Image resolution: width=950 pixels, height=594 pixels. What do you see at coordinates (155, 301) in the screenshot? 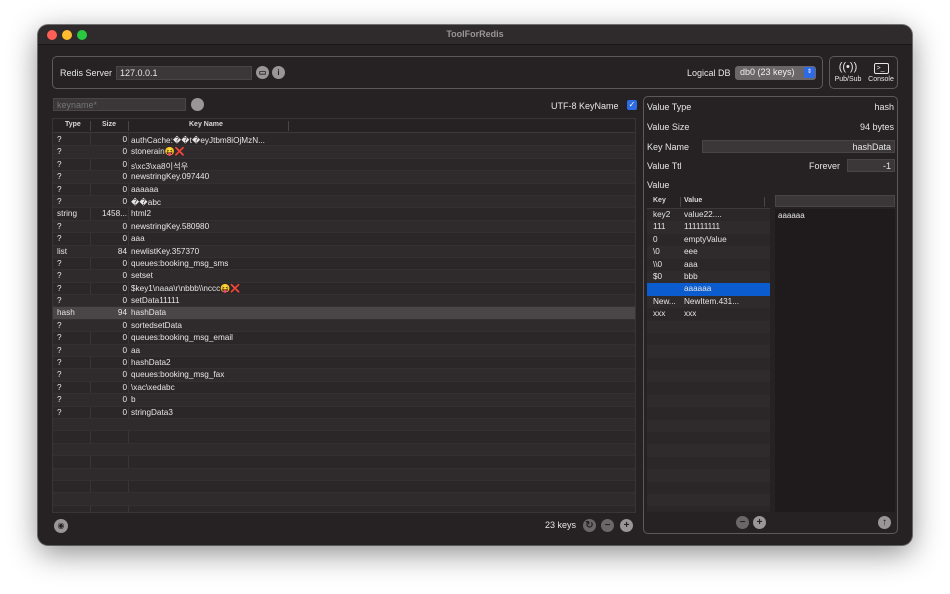
I see `key-name-cell: setData11111` at bounding box center [155, 301].